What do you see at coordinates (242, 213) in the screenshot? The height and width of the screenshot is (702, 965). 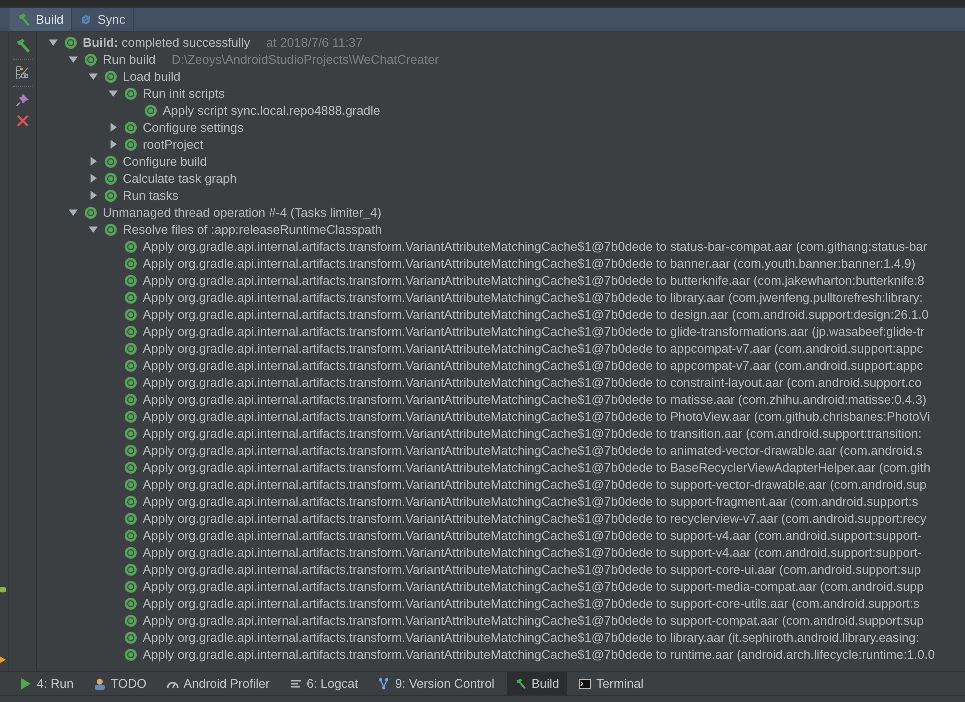 I see `tree-item: Unmanaged thread operation #-4 (Tasks limiter_4)` at bounding box center [242, 213].